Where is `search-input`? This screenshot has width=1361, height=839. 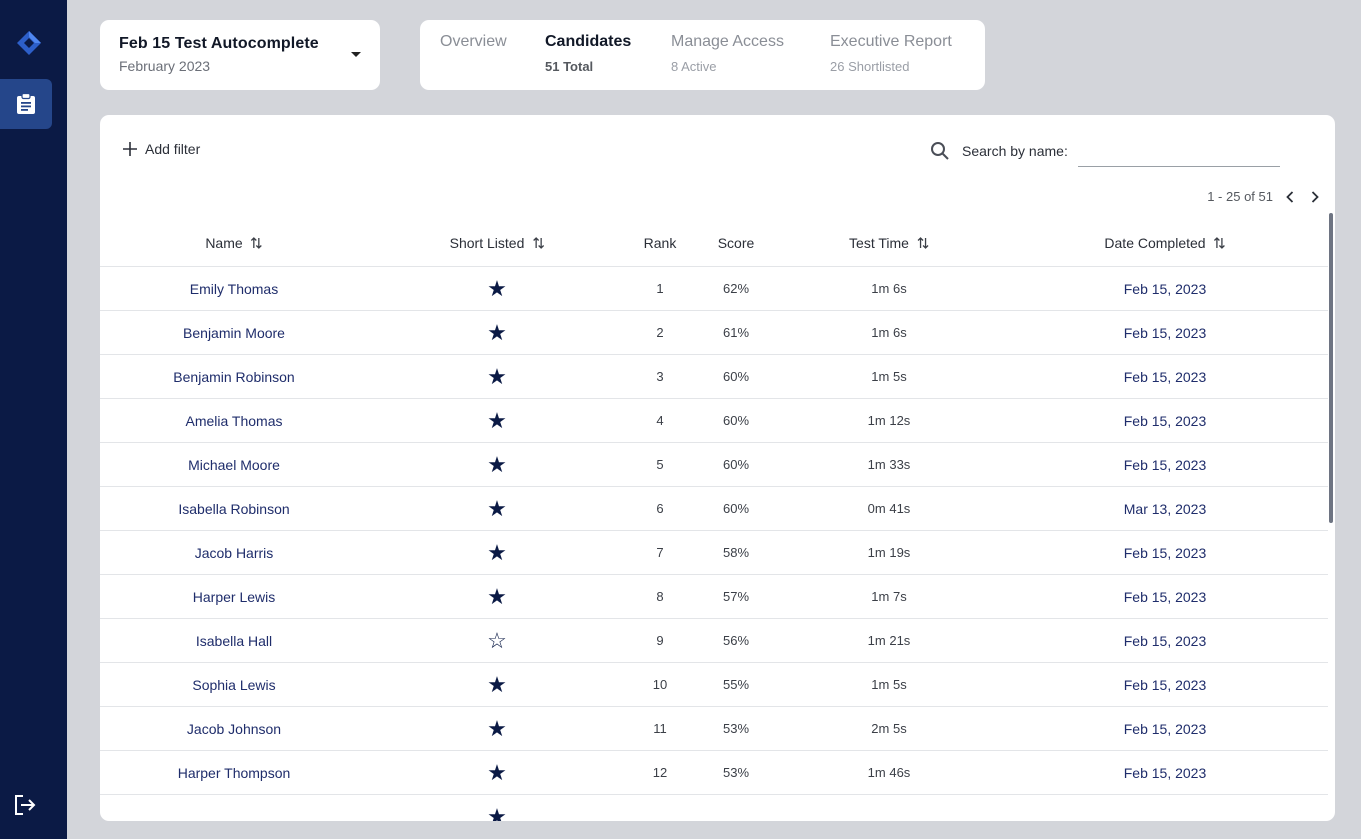 search-input is located at coordinates (1178, 153).